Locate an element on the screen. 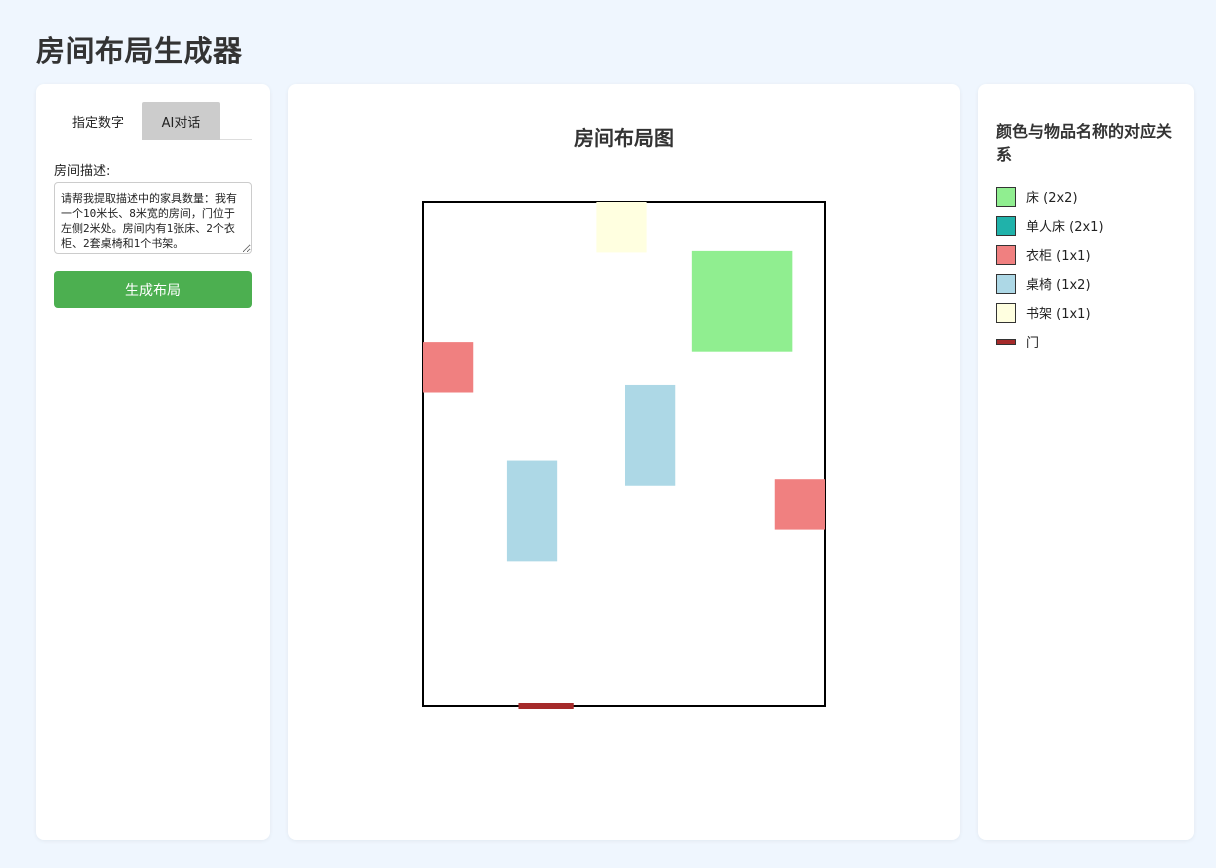 This screenshot has height=868, width=1216. legend-swatch-bookshelf is located at coordinates (1006, 312).